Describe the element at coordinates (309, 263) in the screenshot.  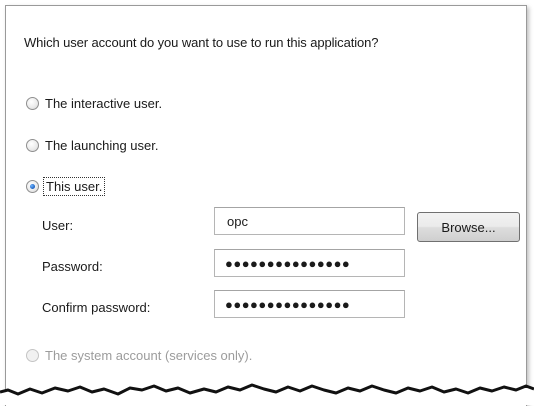
I see `password-input: ●●●●●●●●●●●●●●●` at that location.